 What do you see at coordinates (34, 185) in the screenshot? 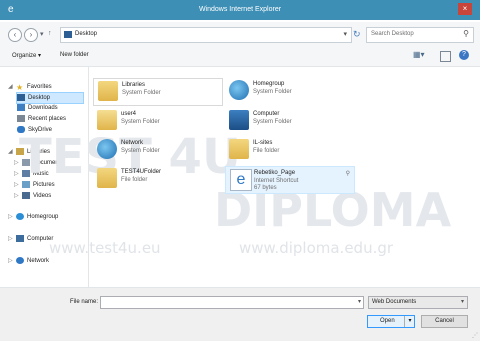
I see `tree-pictures: ▷ Pictures` at bounding box center [34, 185].